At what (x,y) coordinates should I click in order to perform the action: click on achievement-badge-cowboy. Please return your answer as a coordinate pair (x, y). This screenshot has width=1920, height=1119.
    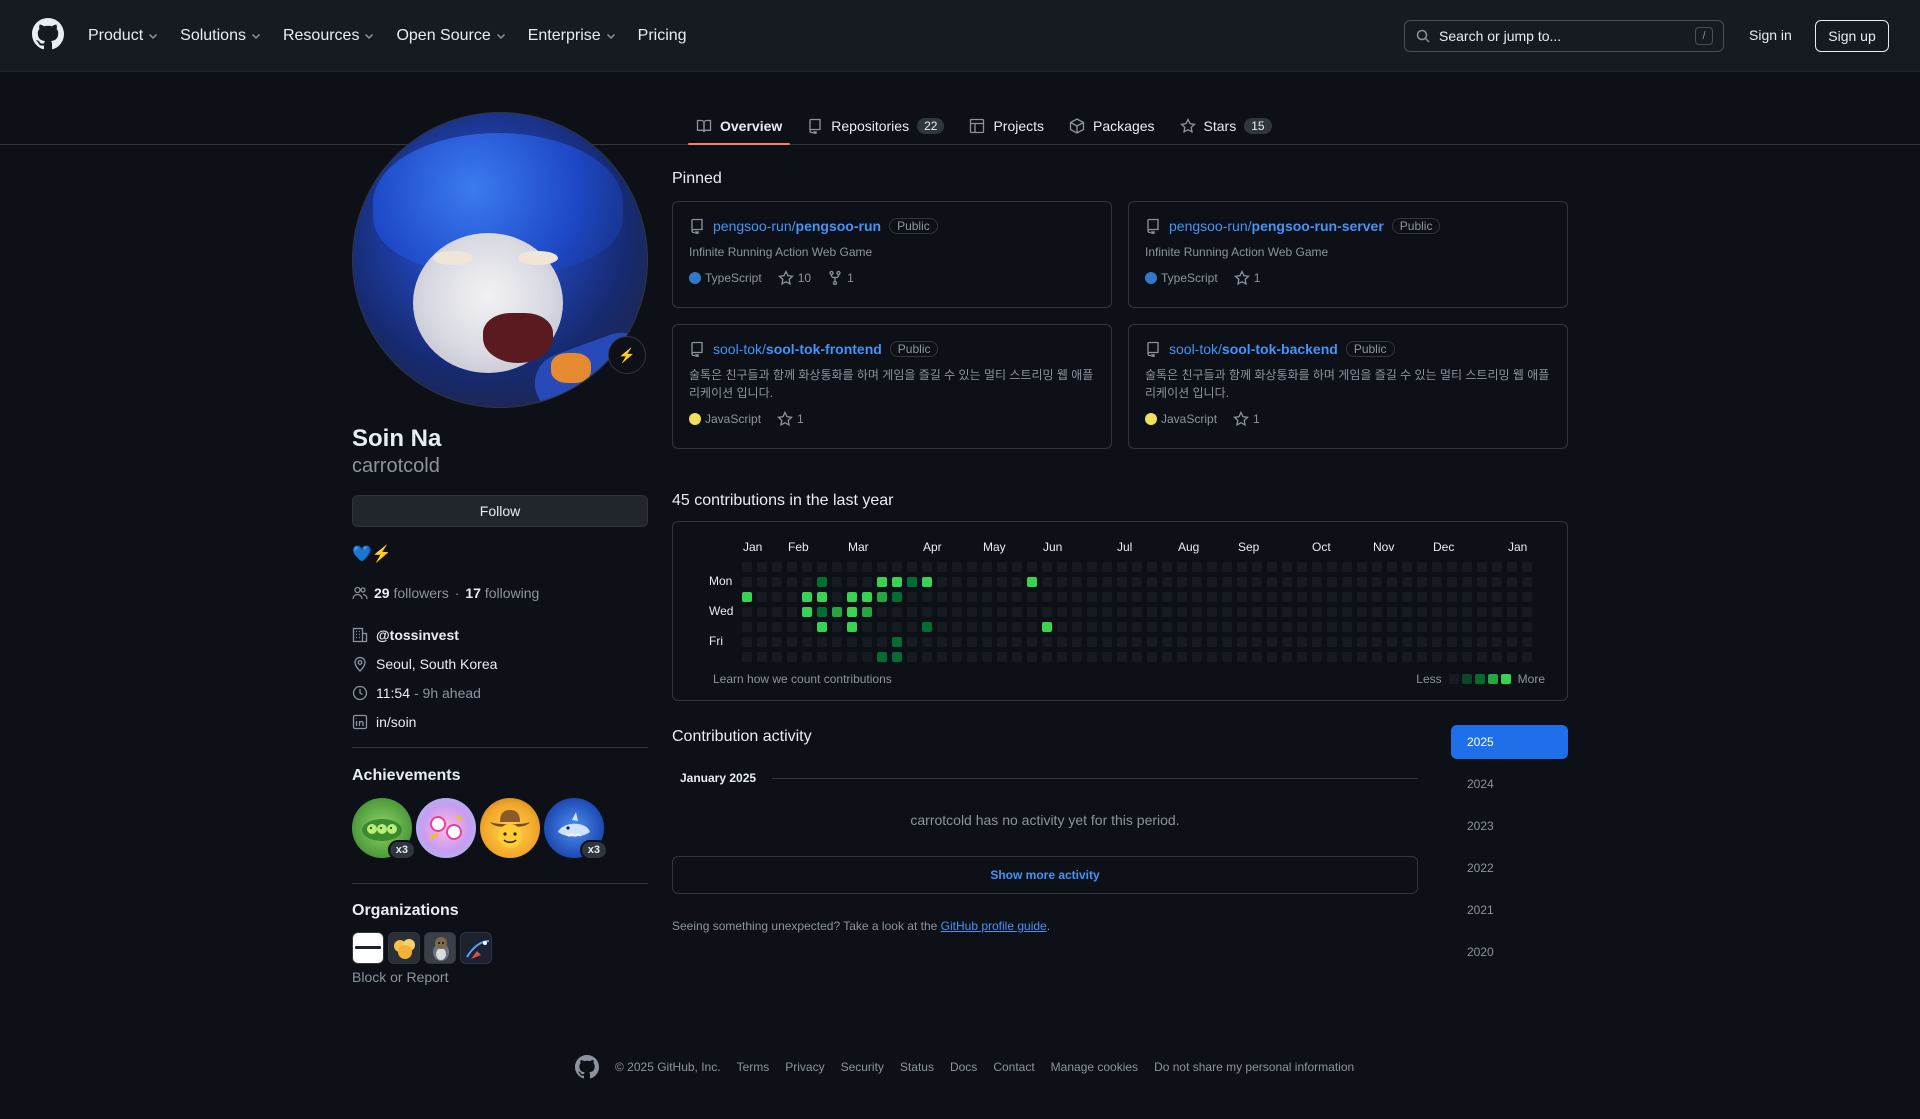
    Looking at the image, I should click on (510, 828).